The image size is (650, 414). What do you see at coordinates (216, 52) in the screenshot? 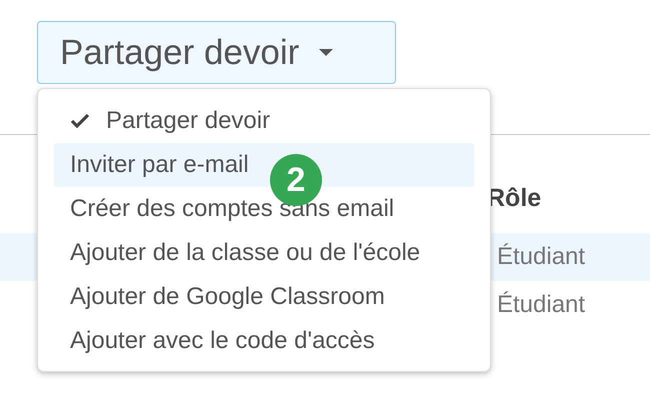
I see `share-dropdown-button: Partager devoir` at bounding box center [216, 52].